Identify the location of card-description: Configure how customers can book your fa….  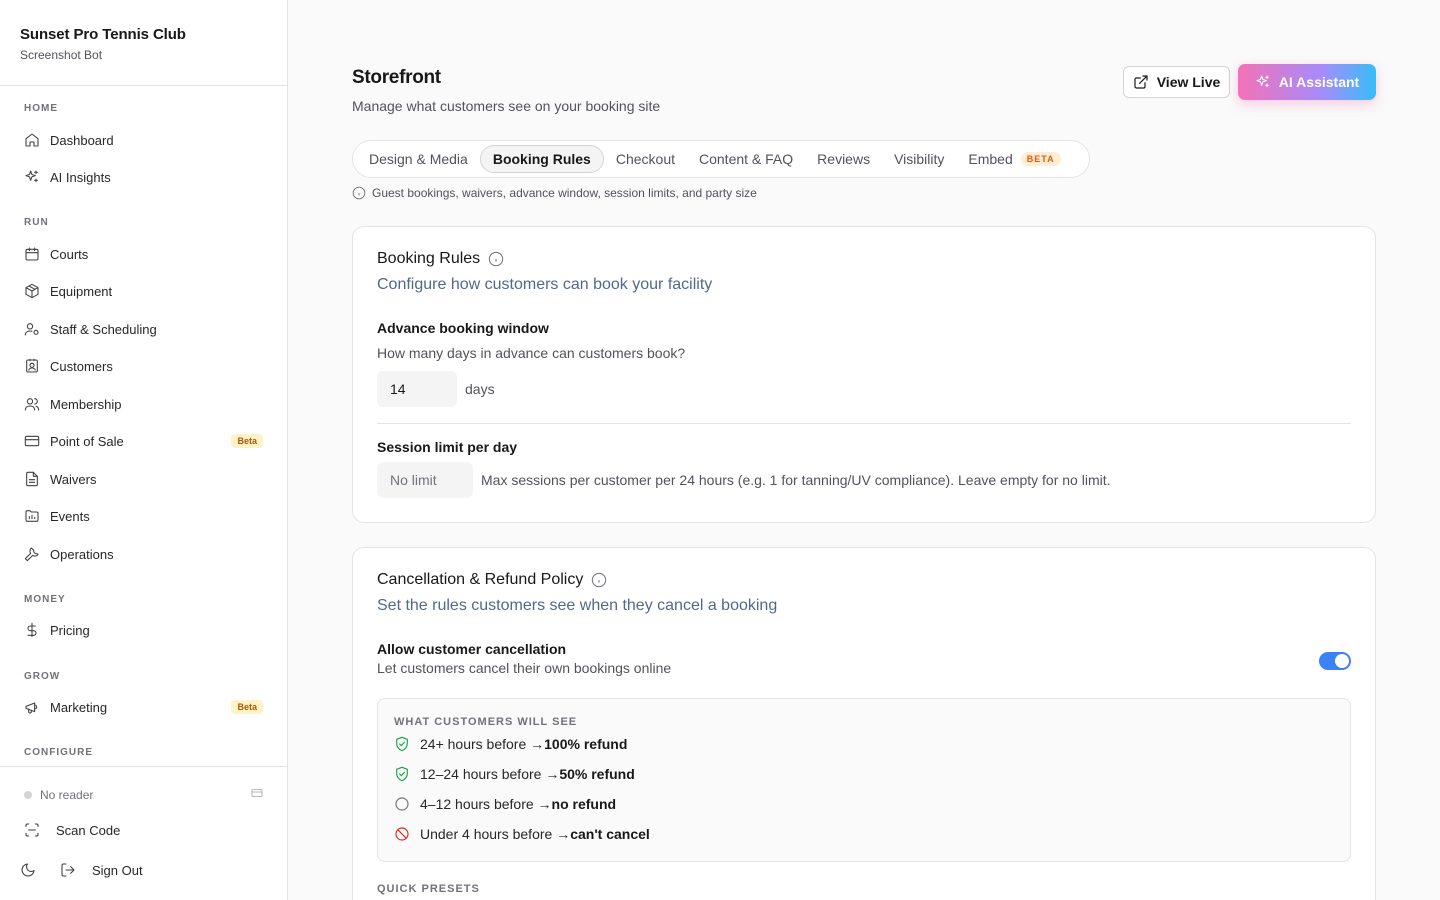
(545, 284).